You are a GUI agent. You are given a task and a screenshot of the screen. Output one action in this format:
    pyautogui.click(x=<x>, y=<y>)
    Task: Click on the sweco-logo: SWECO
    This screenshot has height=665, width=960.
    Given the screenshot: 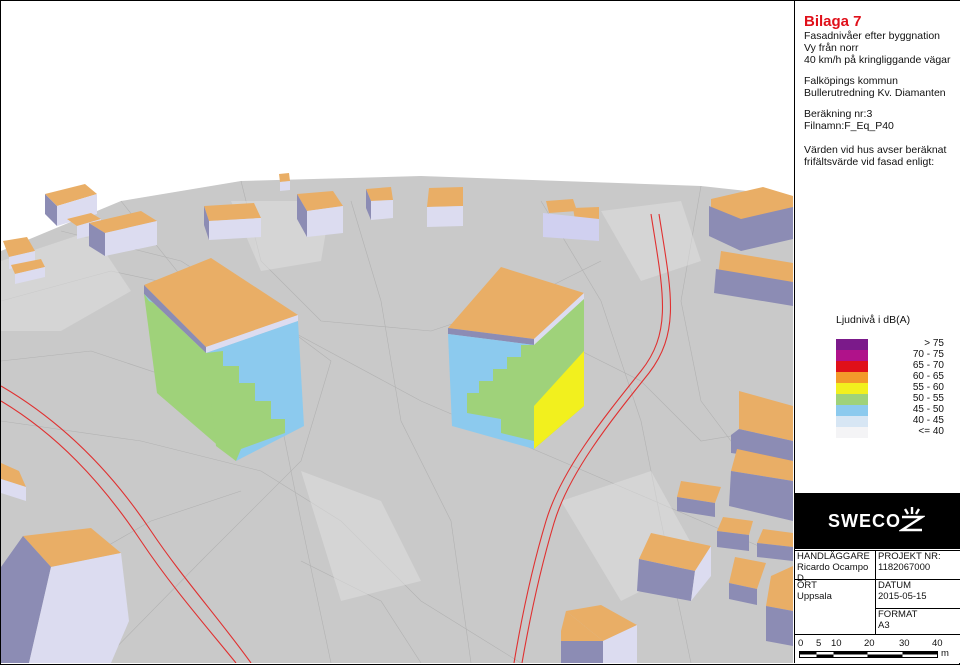 What is the action you would take?
    pyautogui.click(x=877, y=521)
    